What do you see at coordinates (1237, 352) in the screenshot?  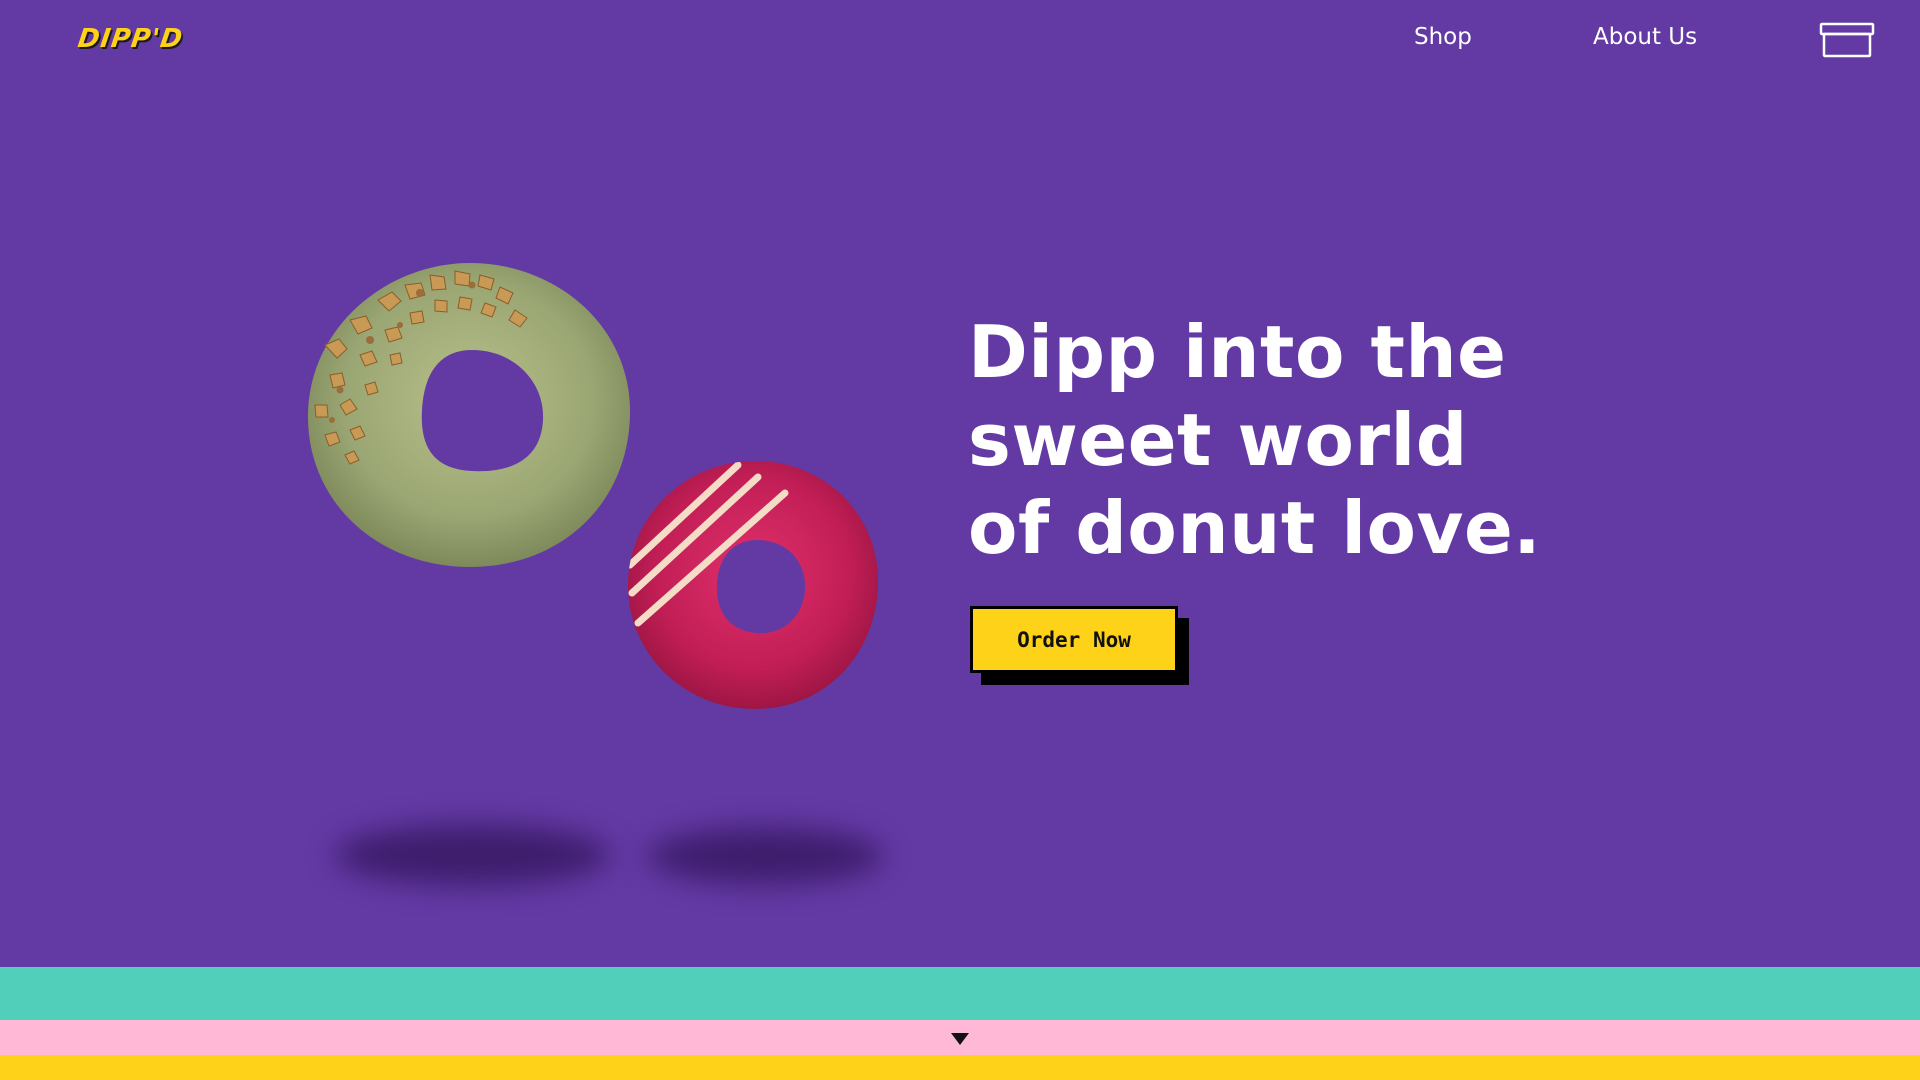 I see `hero-headline-line: Dipp into the` at bounding box center [1237, 352].